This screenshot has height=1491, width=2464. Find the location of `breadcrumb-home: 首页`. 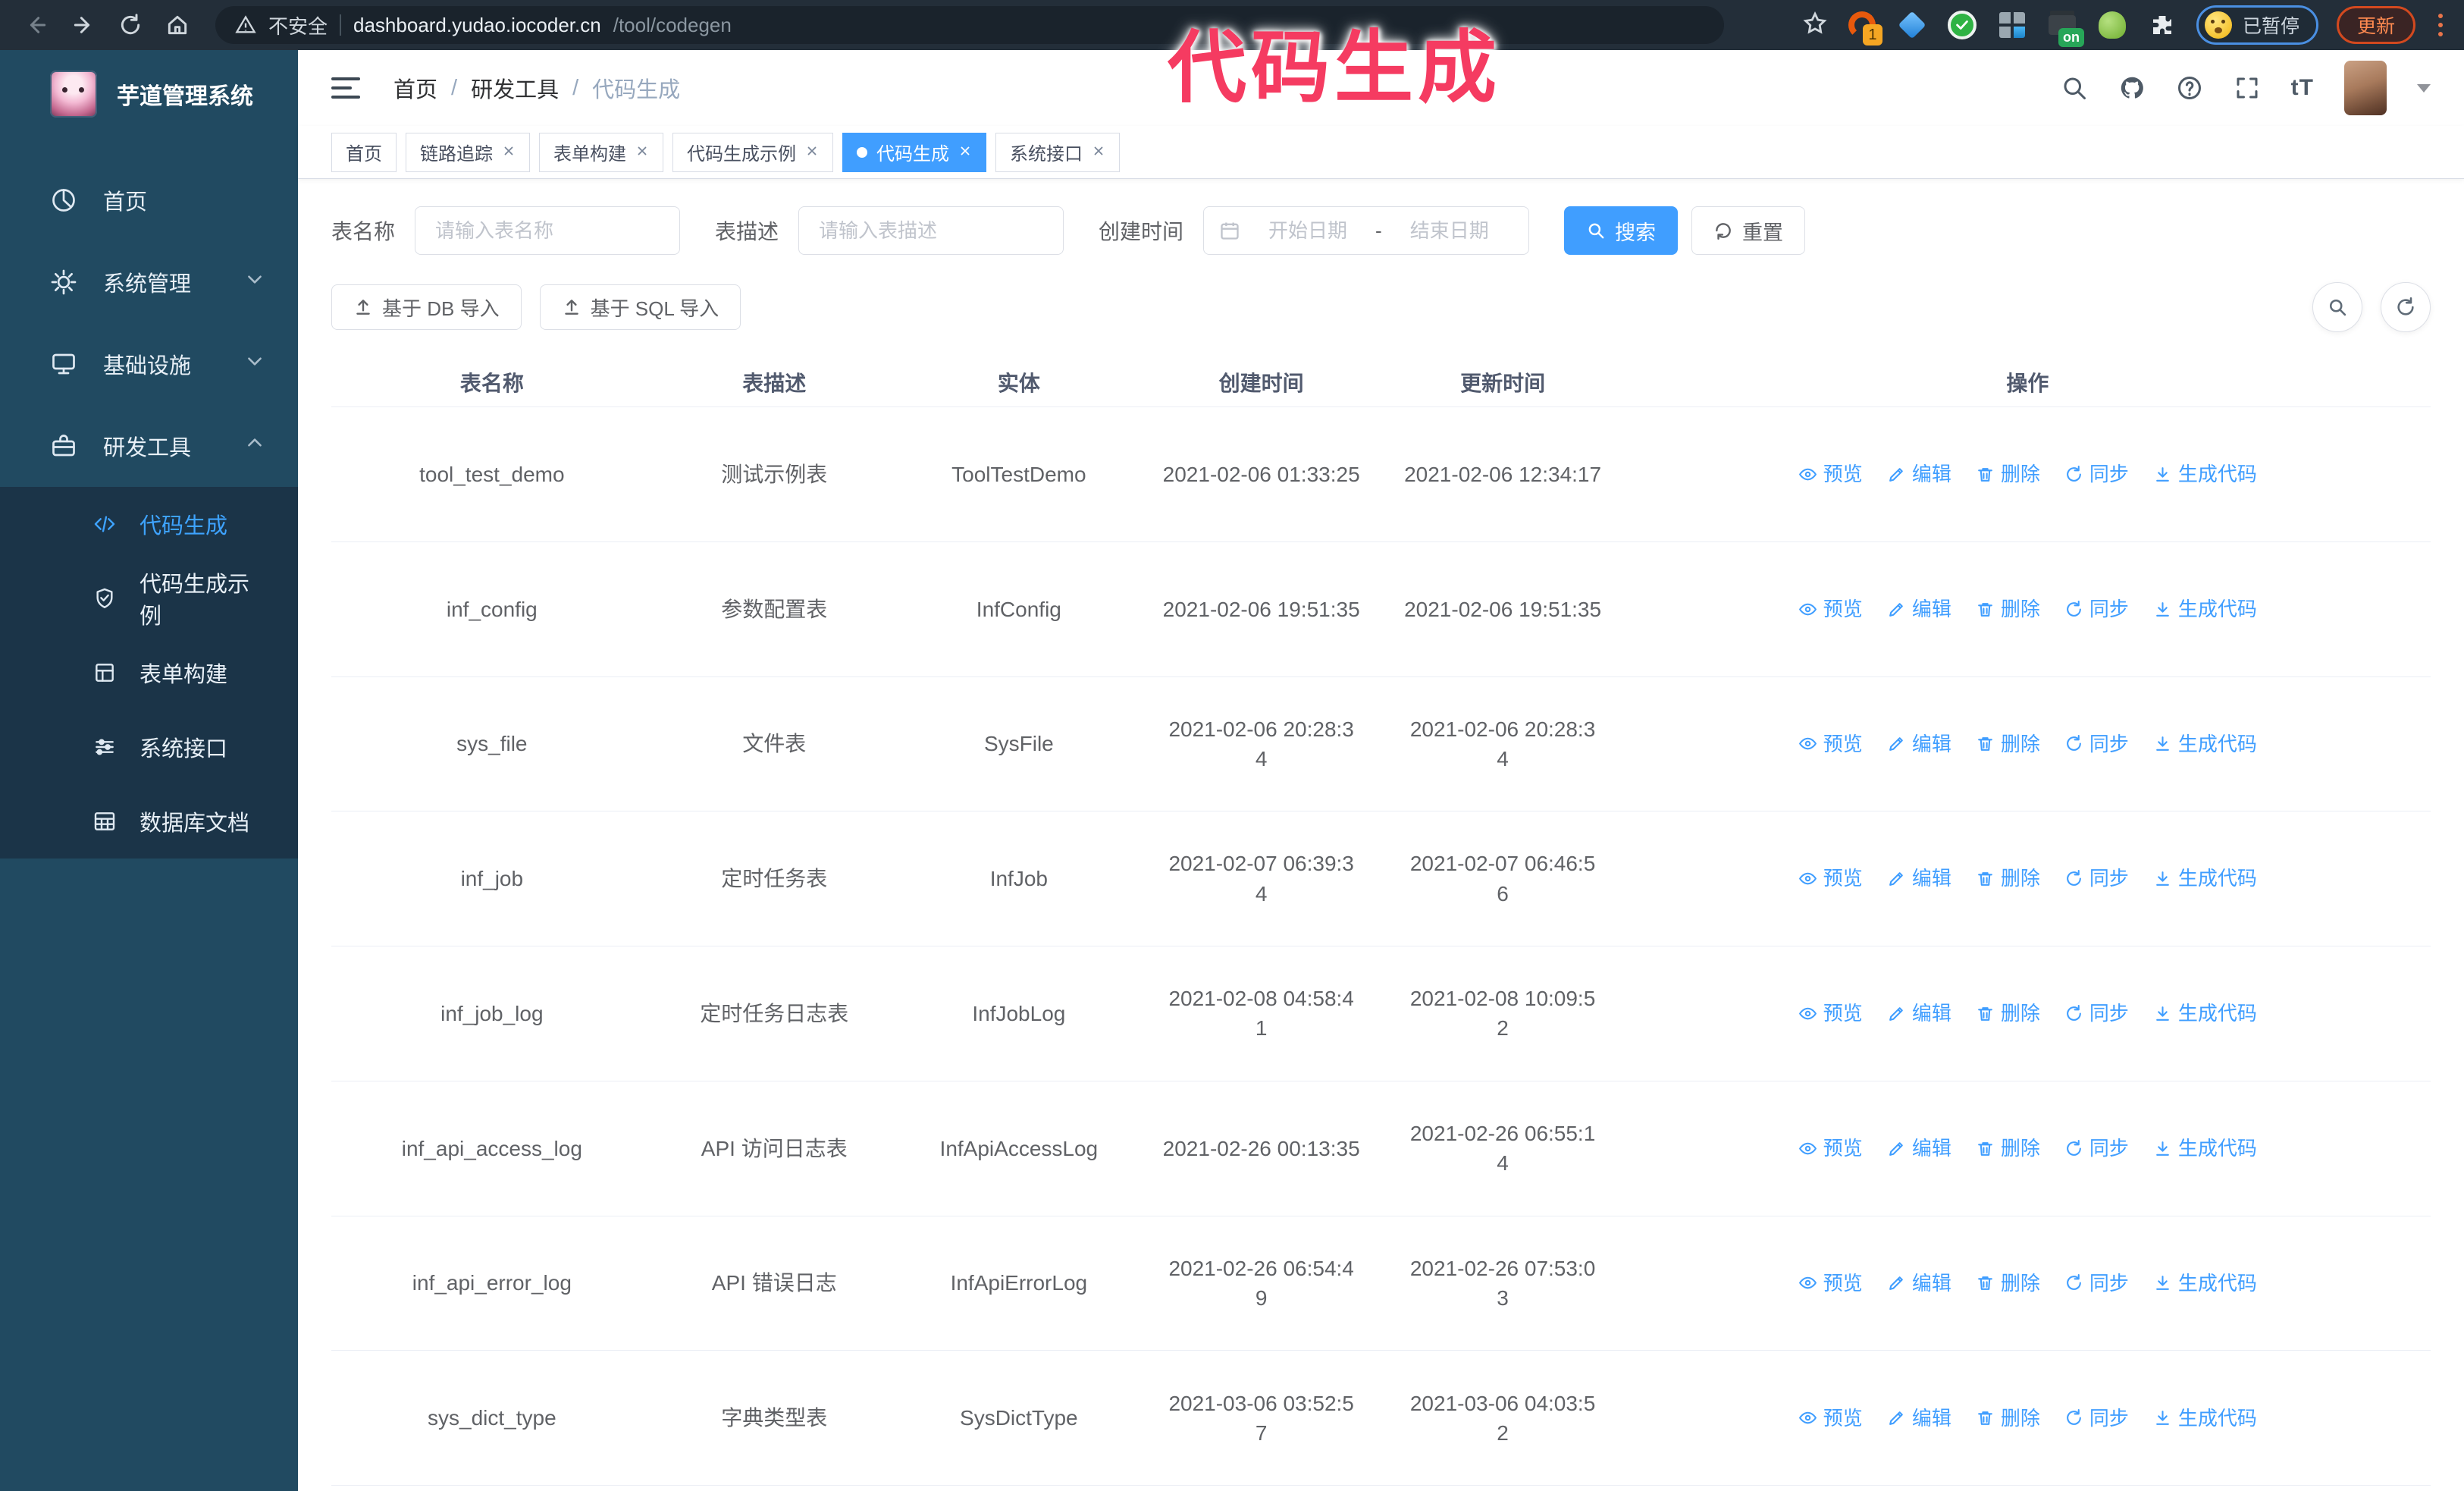

breadcrumb-home: 首页 is located at coordinates (415, 88).